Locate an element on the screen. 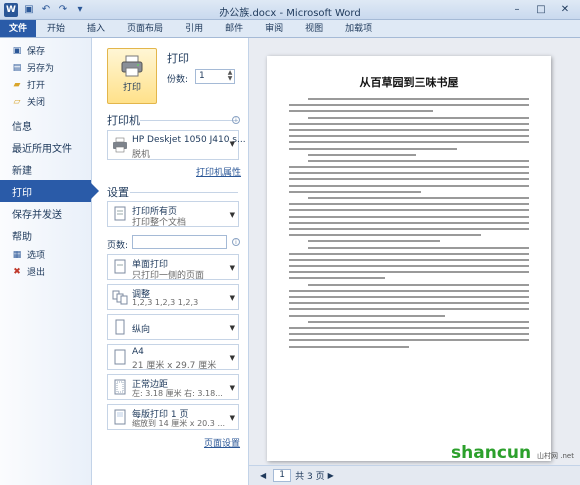  maximize-icon: □ is located at coordinates (541, 10).